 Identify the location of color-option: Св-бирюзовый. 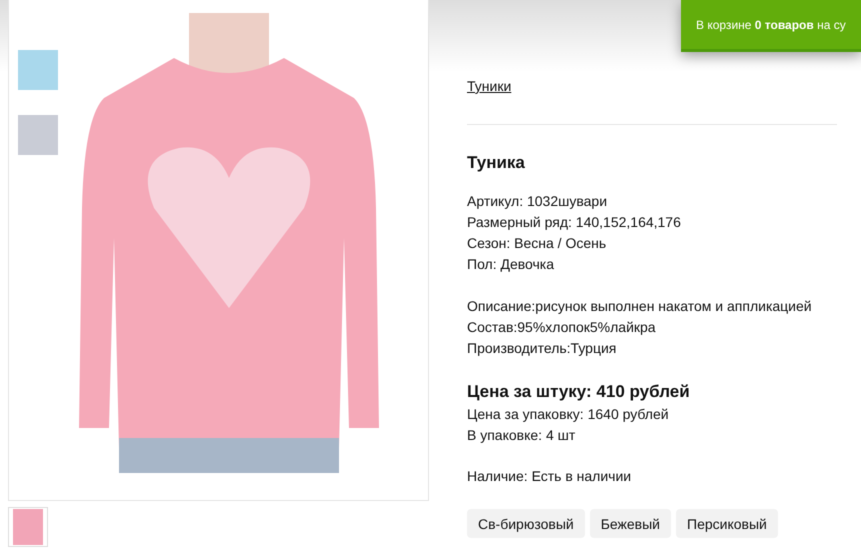
(526, 523).